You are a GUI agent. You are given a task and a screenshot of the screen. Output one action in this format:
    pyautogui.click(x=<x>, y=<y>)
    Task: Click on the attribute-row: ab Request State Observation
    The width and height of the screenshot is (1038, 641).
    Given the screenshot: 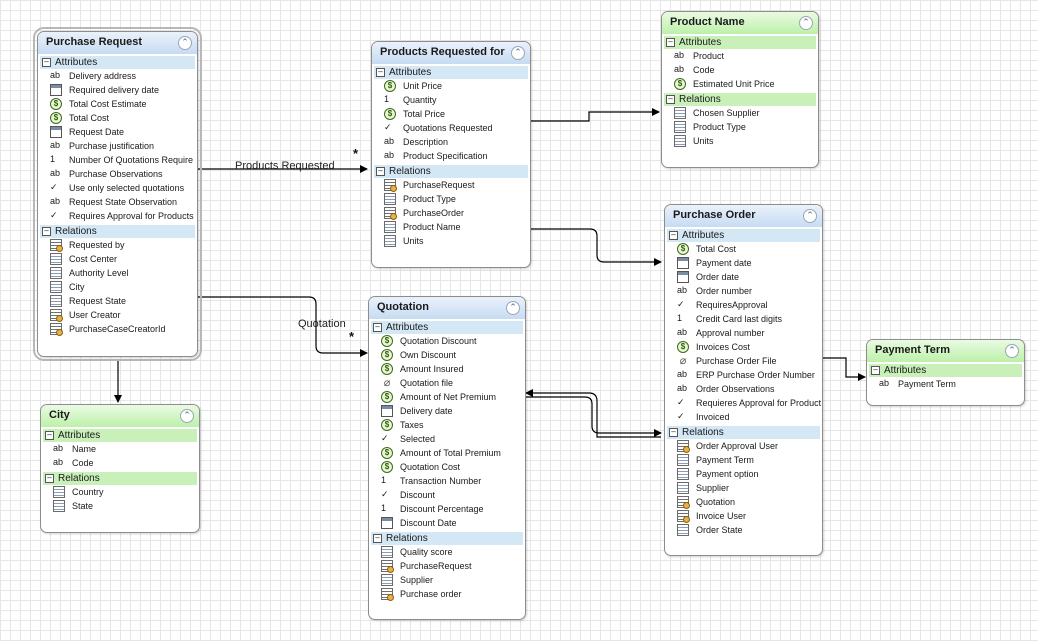 What is the action you would take?
    pyautogui.click(x=117, y=202)
    